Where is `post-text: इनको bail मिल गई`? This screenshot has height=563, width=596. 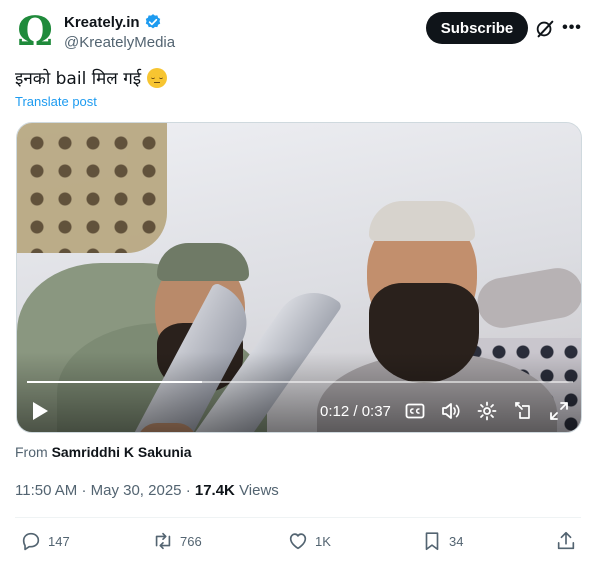
post-text: इनको bail मिल गई is located at coordinates (91, 77).